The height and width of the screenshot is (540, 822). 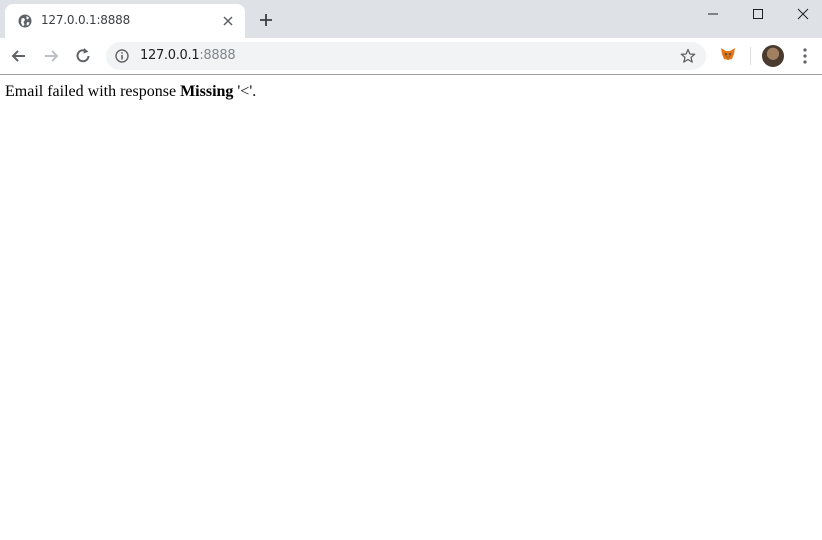 I want to click on active-tab: 127.0.0.1:8888, so click(x=125, y=21).